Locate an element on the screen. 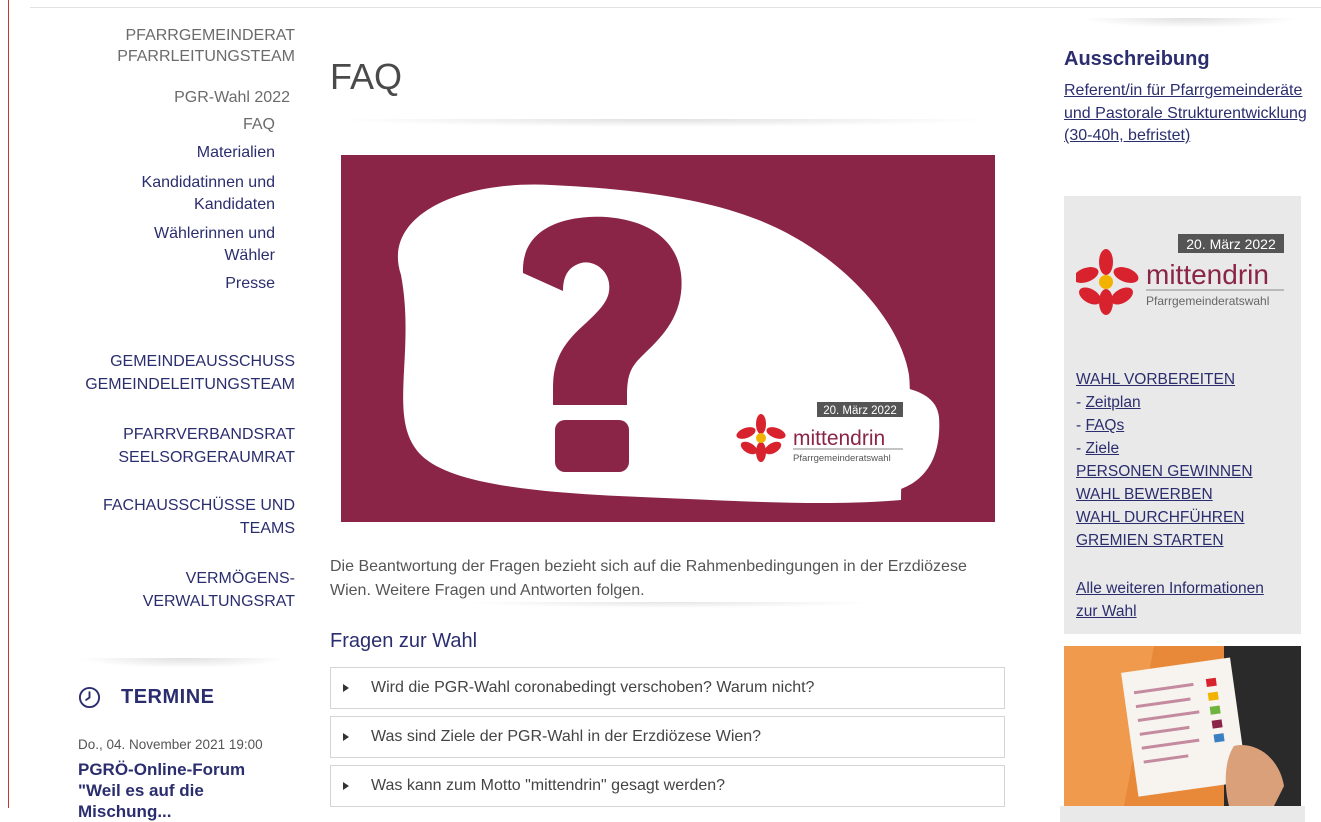  nav-verwaltungsrat: VERWALTUNGSRAT is located at coordinates (219, 601).